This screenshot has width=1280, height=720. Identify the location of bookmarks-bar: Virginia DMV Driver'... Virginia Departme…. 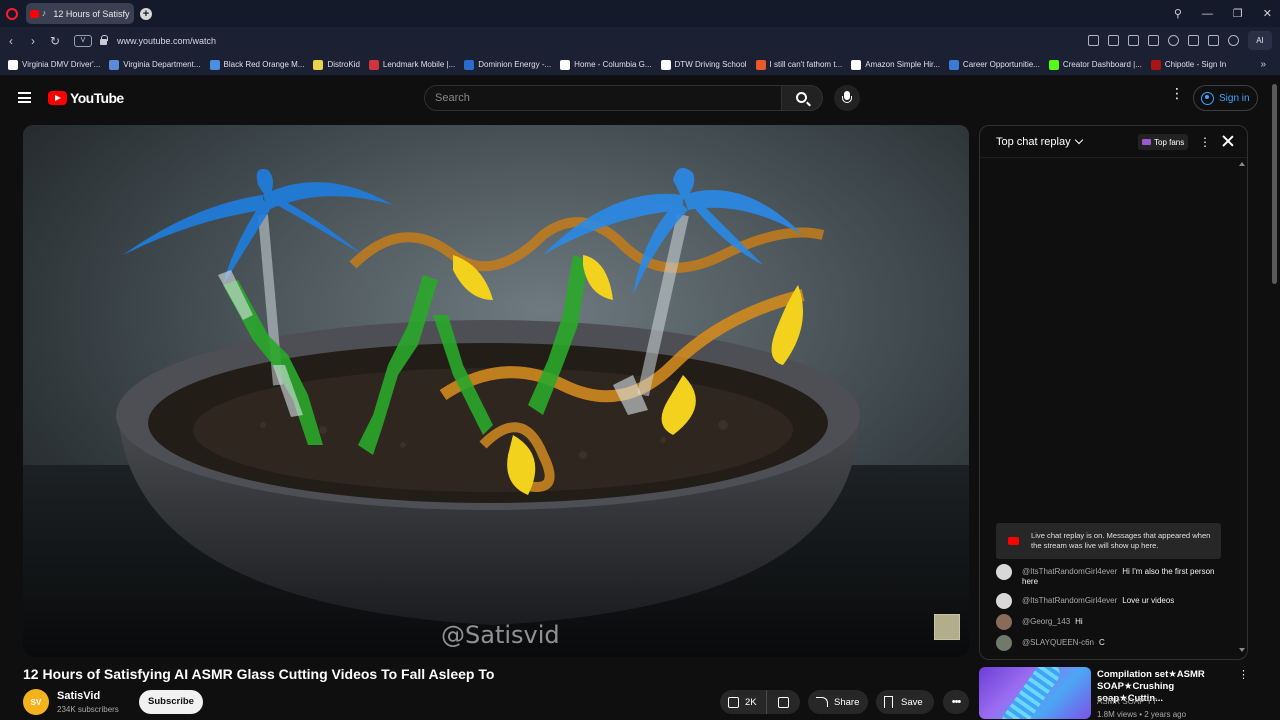
(640, 65).